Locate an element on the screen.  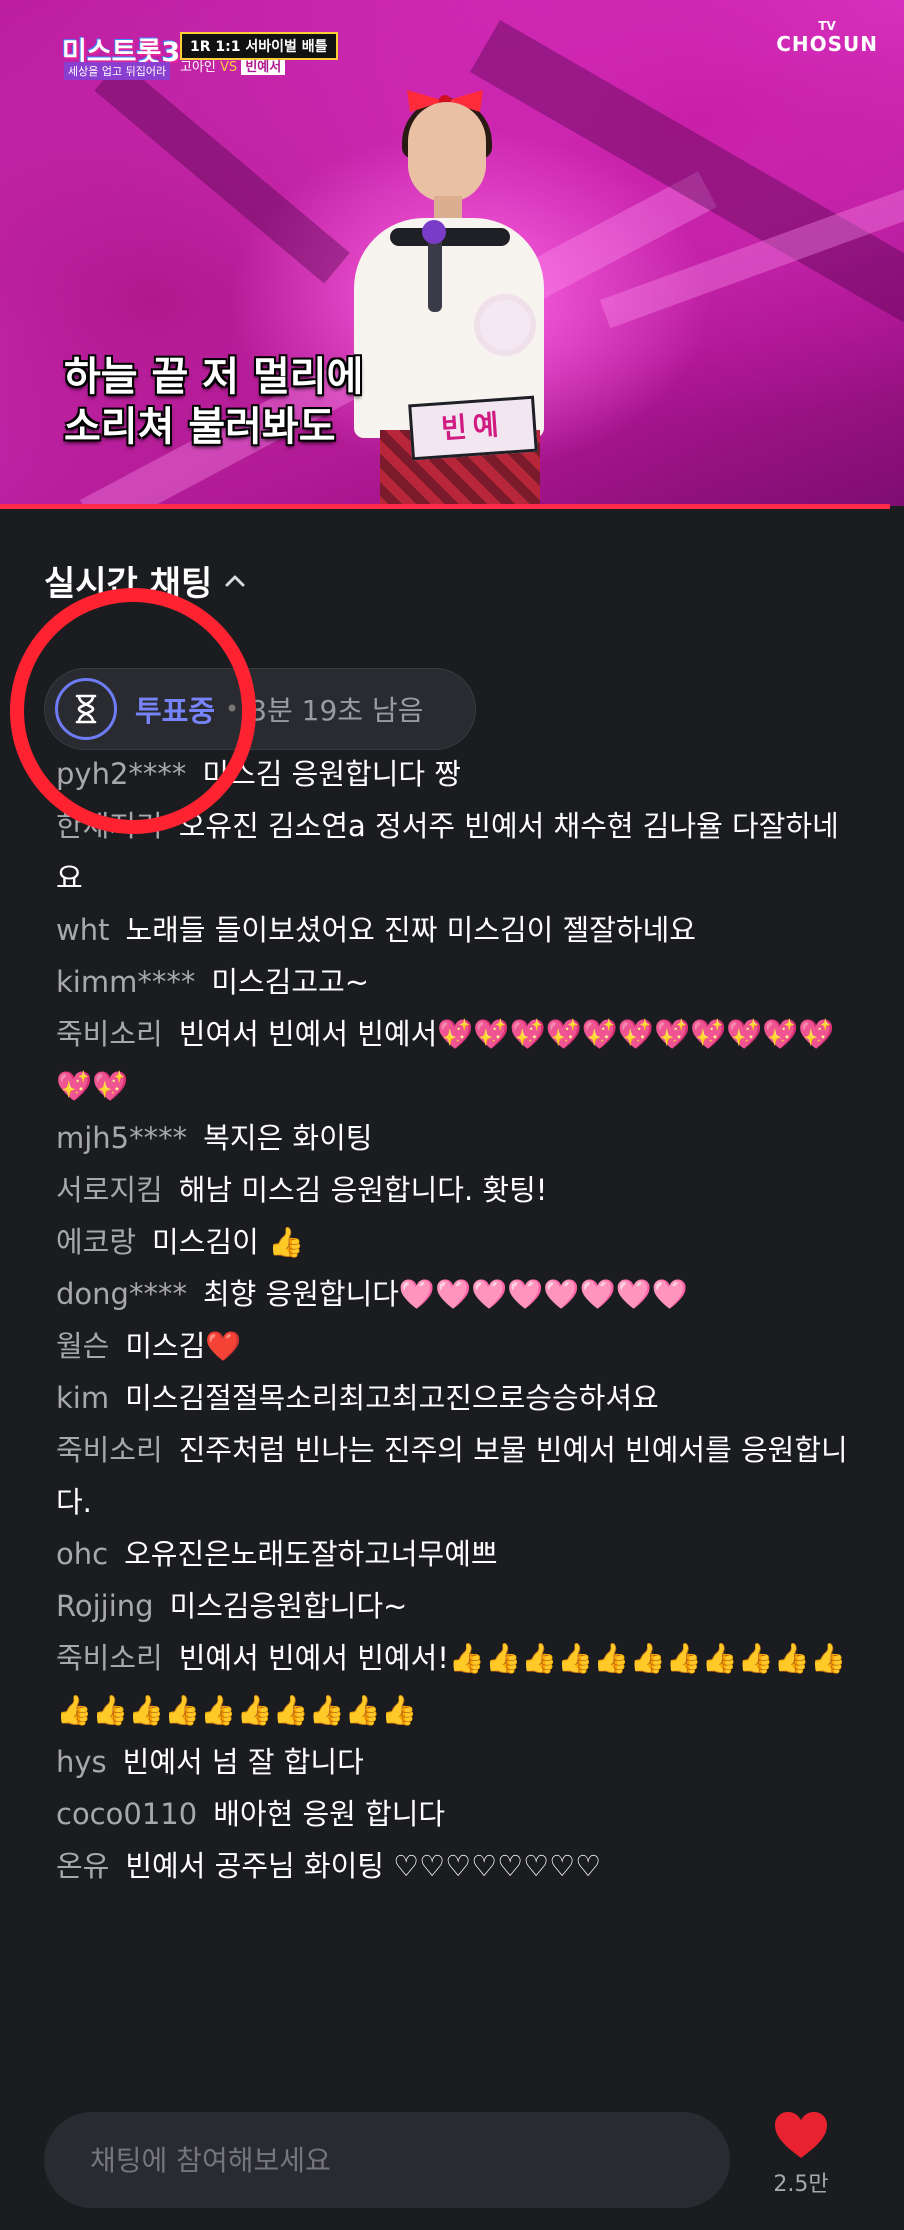
chat-message: kimm**** 미스김고고~ is located at coordinates (456, 982).